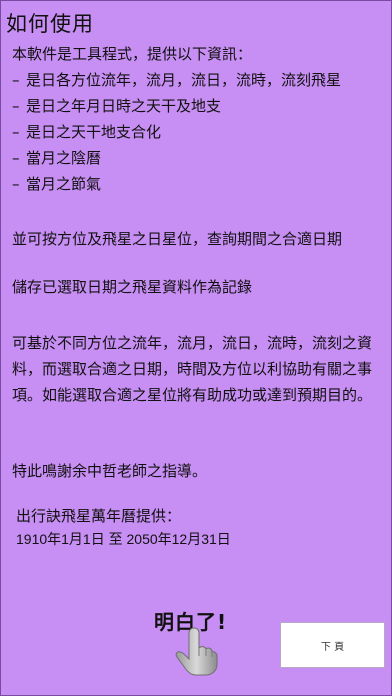 This screenshot has width=392, height=696. I want to click on list-item: – 是日之年月日時之天干及地支, so click(117, 106).